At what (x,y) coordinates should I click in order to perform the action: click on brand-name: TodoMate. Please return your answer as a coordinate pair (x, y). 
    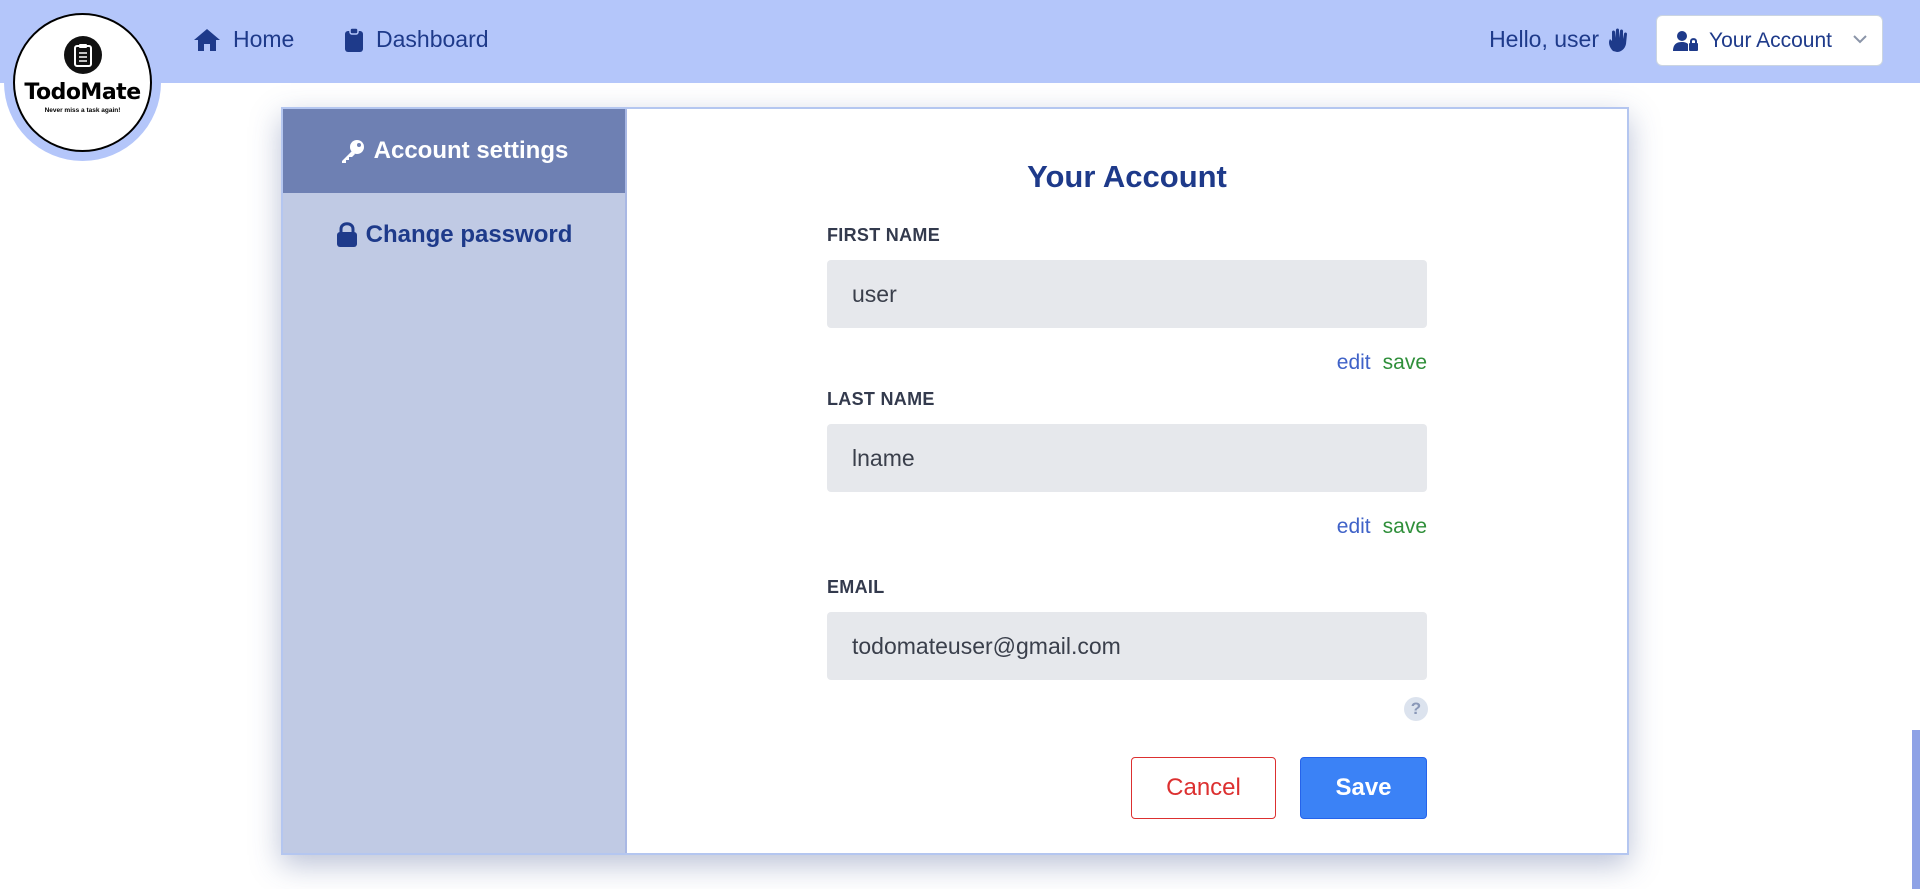
    Looking at the image, I should click on (82, 92).